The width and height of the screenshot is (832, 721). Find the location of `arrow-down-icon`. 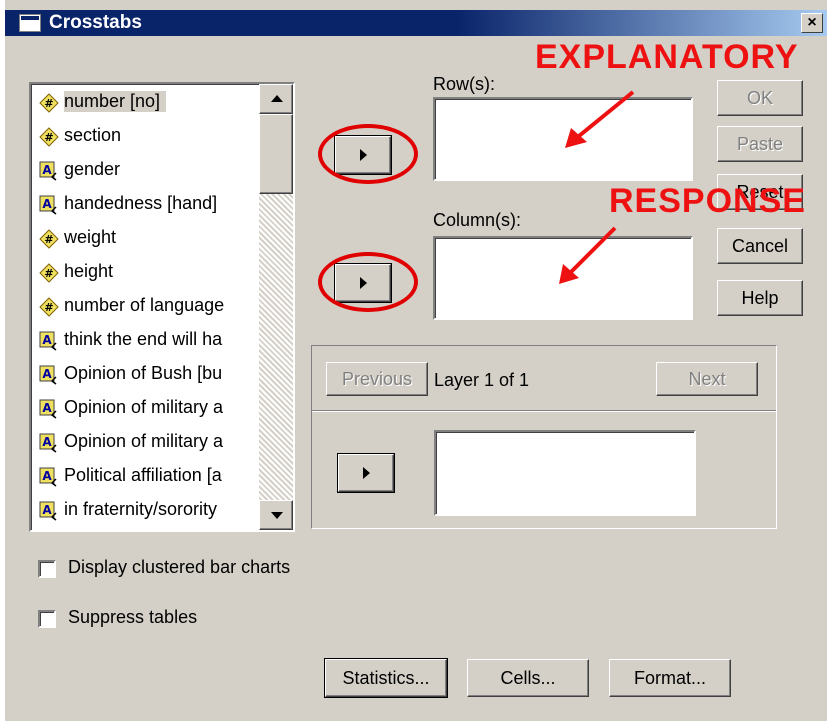

arrow-down-icon is located at coordinates (277, 515).